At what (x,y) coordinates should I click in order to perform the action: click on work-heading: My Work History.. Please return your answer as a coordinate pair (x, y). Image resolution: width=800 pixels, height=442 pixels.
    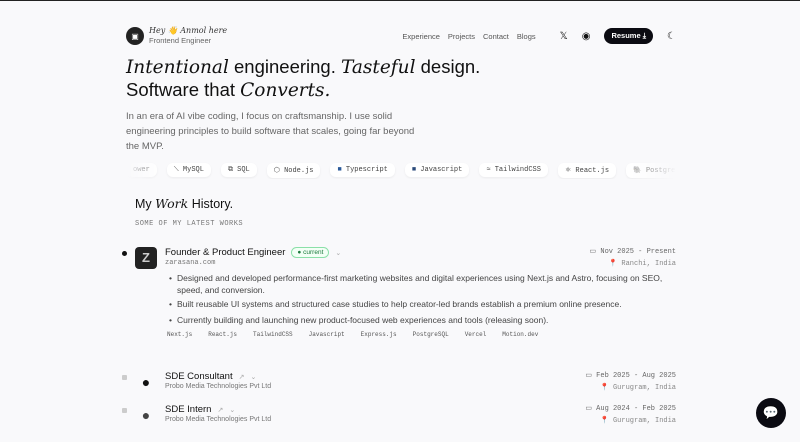
    Looking at the image, I should click on (184, 203).